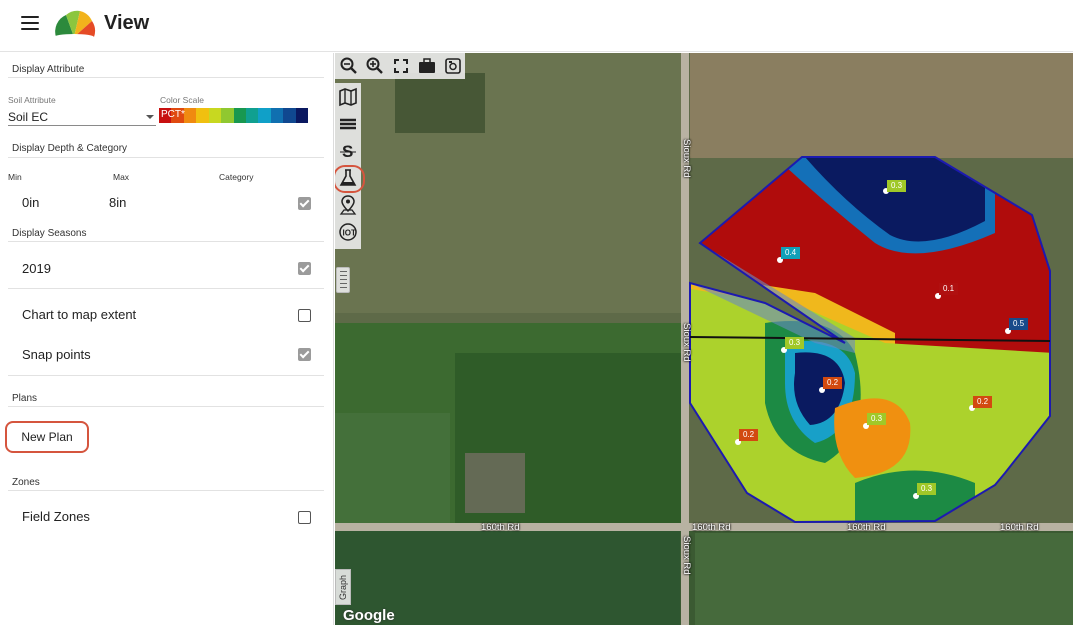 The image size is (1073, 625). Describe the element at coordinates (348, 124) in the screenshot. I see `stack-layers-icon` at that location.